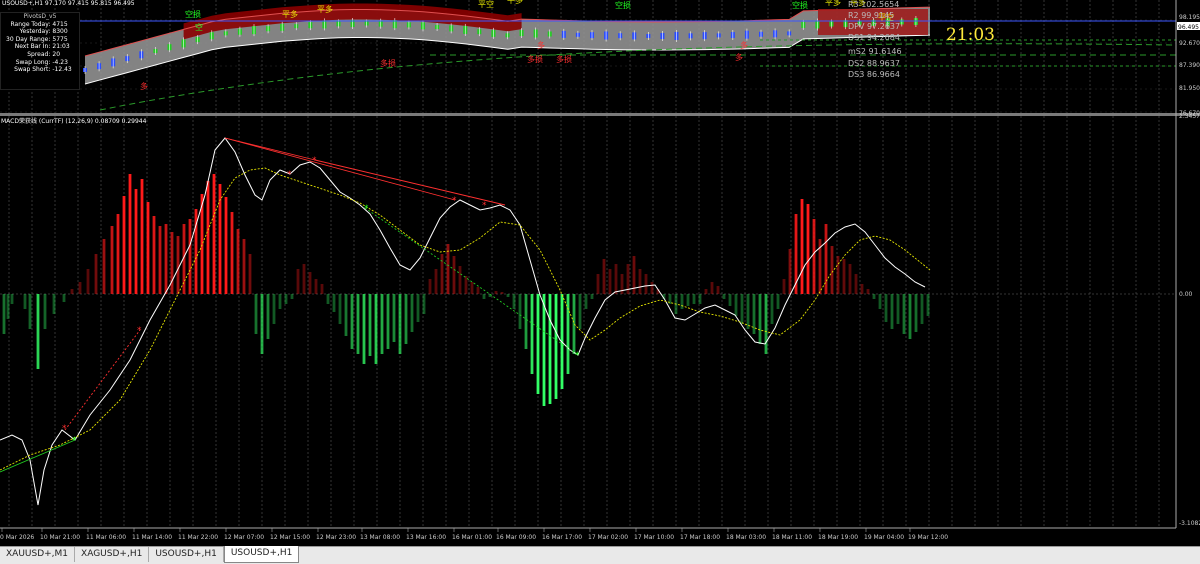 The height and width of the screenshot is (564, 1200). Describe the element at coordinates (875, 51) in the screenshot. I see `pivot-ms2-label: mS2 91.6146` at that location.